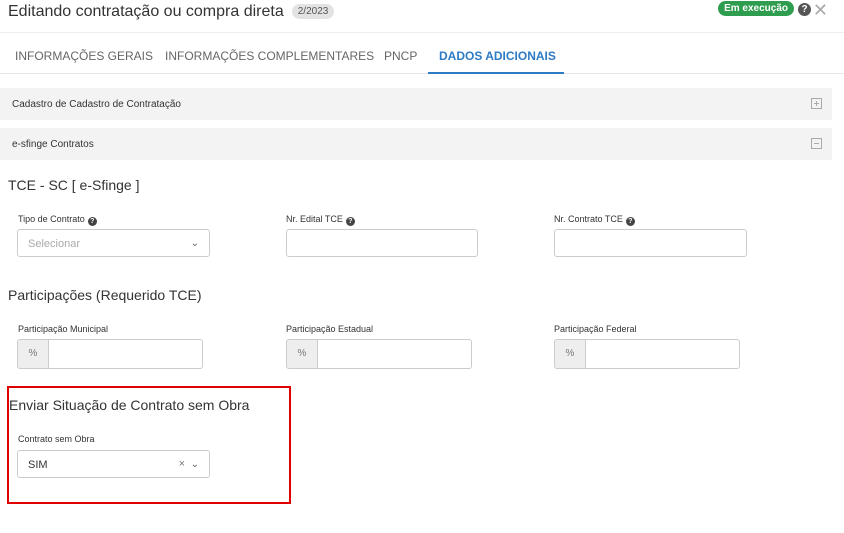  I want to click on tab-informacoes-gerais: INFORMAÇÕES GERAIS, so click(84, 56).